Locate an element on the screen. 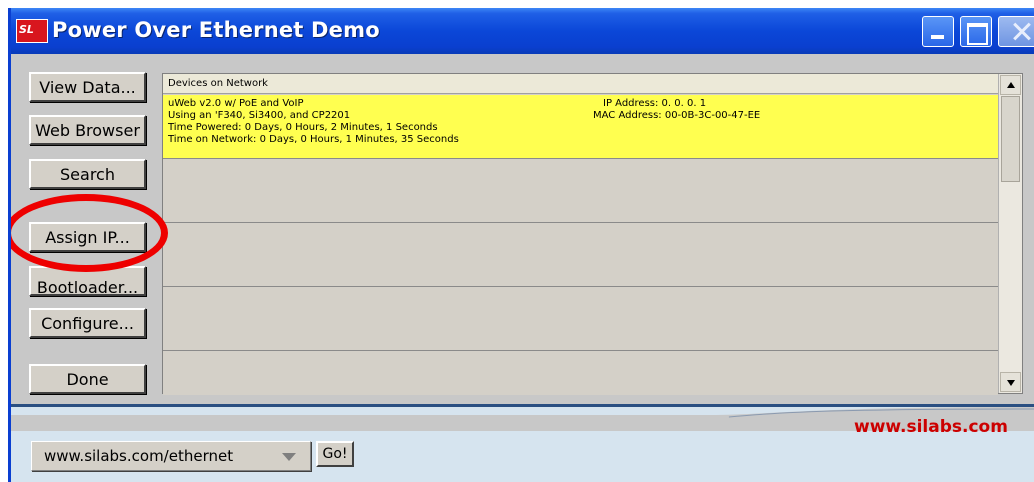  web-browser-button: Web Browser is located at coordinates (87, 130).